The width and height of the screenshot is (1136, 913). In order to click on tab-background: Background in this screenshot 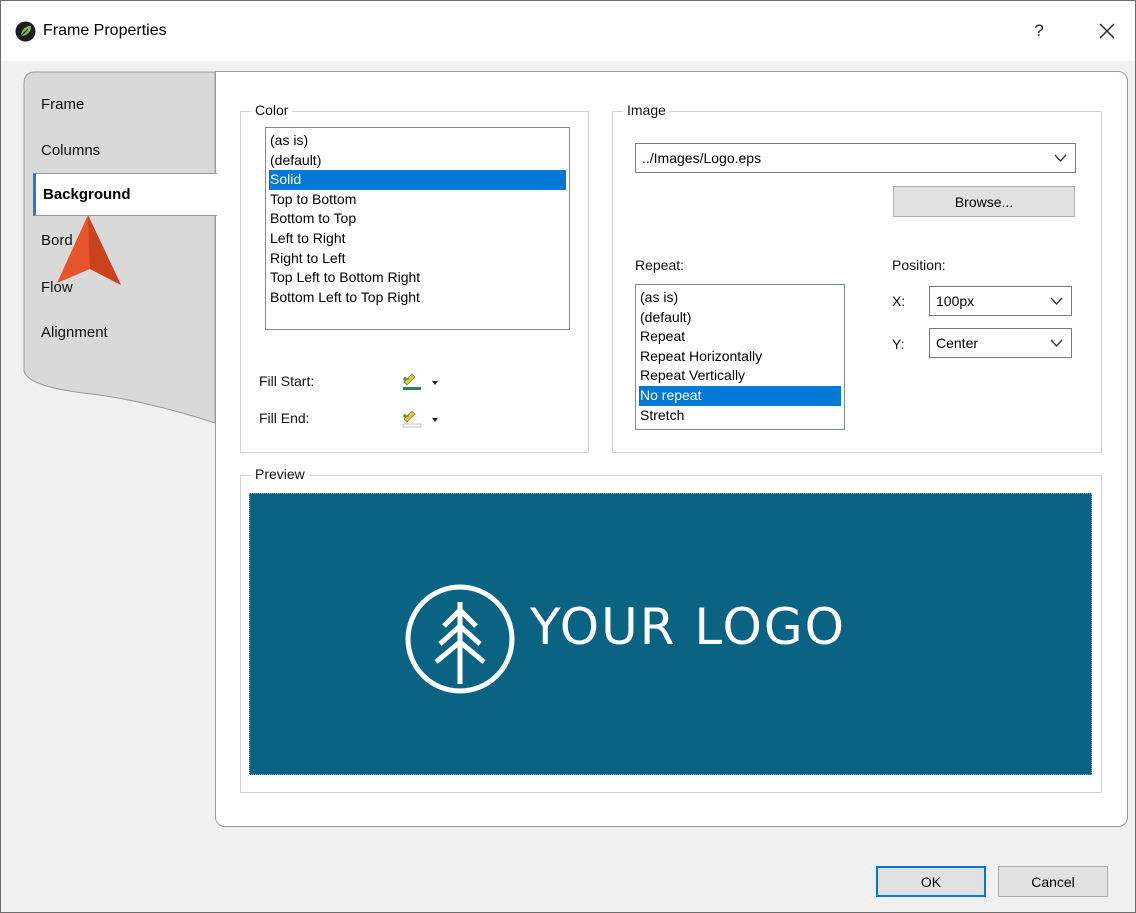, I will do `click(125, 194)`.